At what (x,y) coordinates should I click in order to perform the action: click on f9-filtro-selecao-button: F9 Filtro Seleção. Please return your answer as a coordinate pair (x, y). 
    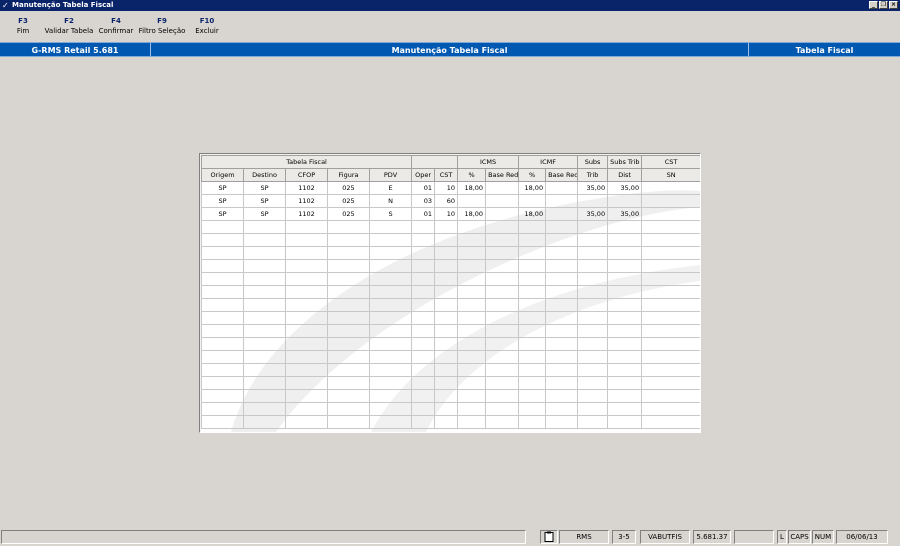
    Looking at the image, I should click on (162, 26).